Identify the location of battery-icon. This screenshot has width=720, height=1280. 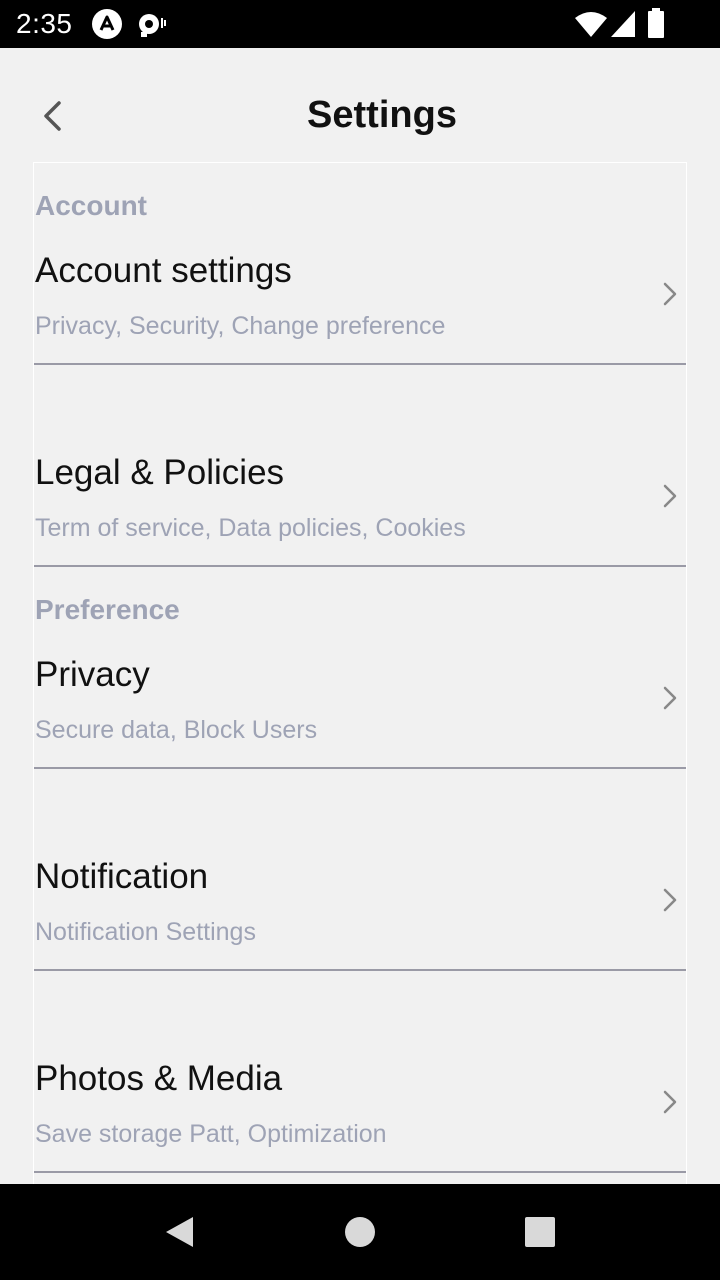
(656, 25).